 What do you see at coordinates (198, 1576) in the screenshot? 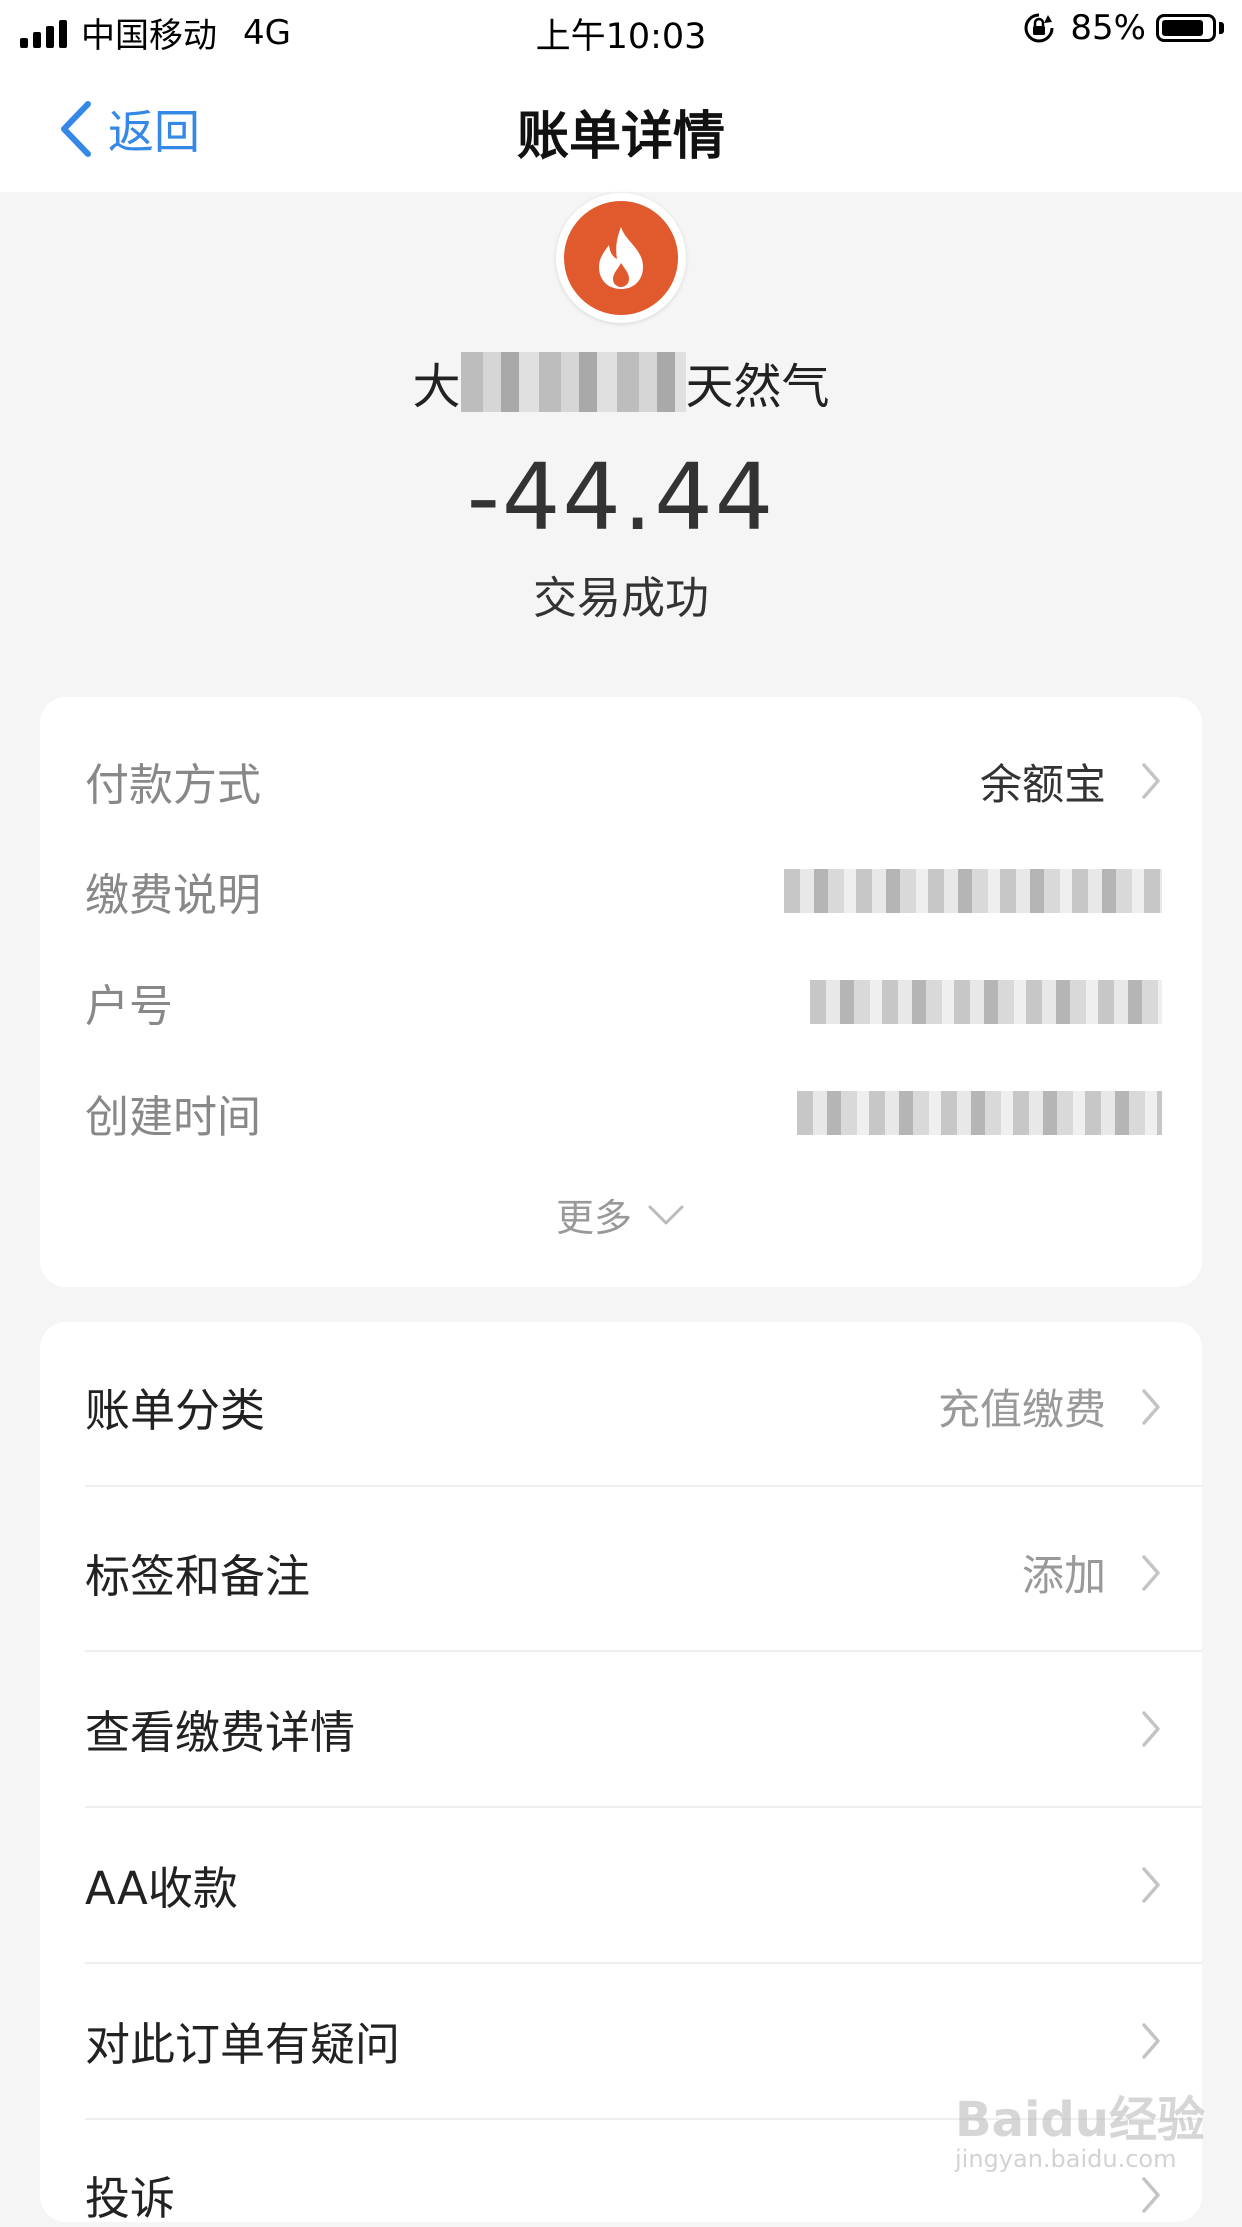
I see `row-label: 标签和备注` at bounding box center [198, 1576].